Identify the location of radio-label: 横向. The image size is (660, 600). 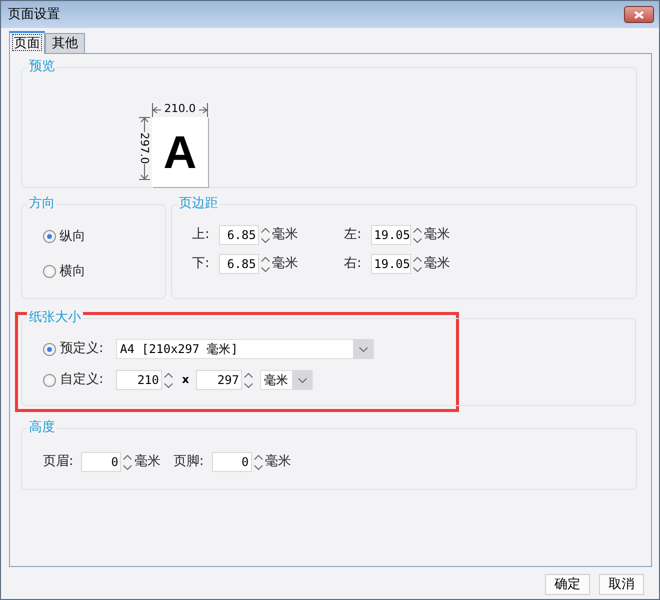
(72, 271).